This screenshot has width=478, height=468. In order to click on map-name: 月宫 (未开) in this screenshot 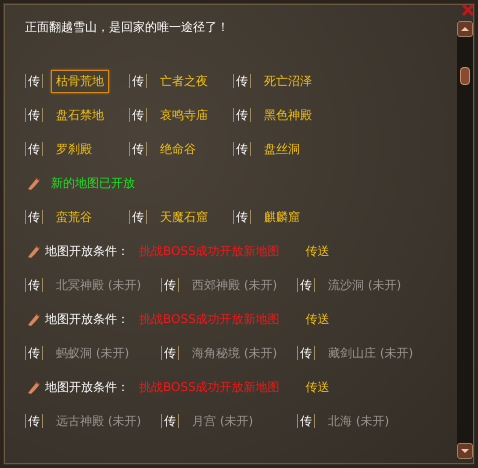, I will do `click(222, 421)`.